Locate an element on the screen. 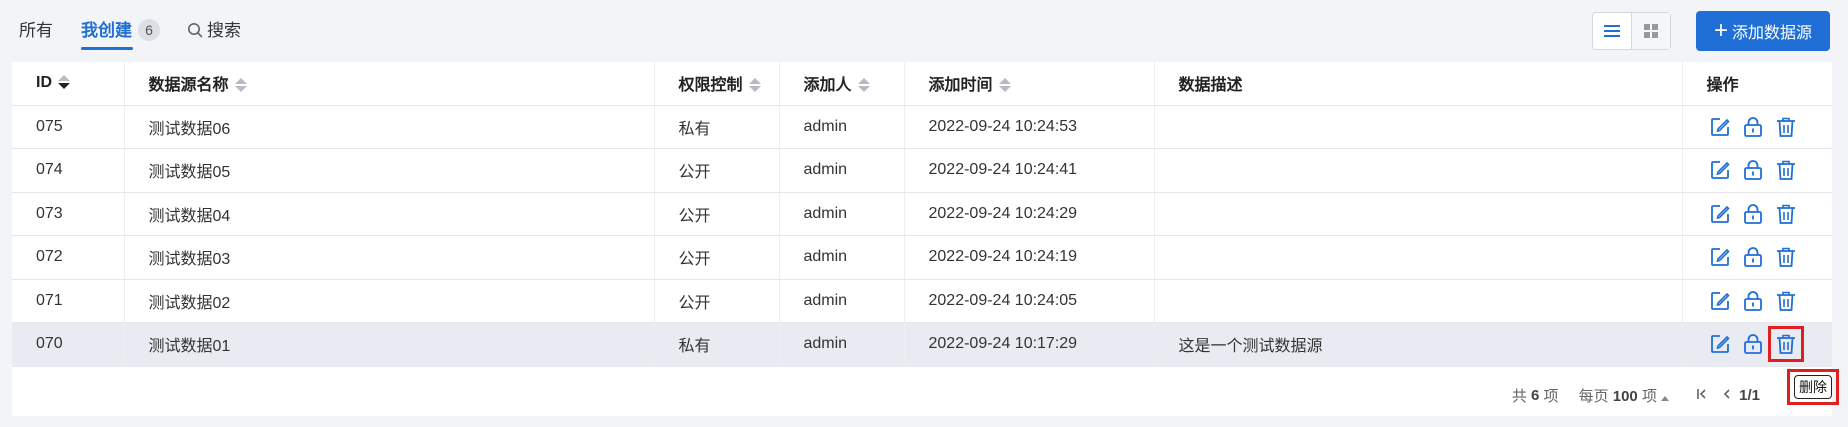 Image resolution: width=1848 pixels, height=427 pixels. caret-up-icon is located at coordinates (1665, 398).